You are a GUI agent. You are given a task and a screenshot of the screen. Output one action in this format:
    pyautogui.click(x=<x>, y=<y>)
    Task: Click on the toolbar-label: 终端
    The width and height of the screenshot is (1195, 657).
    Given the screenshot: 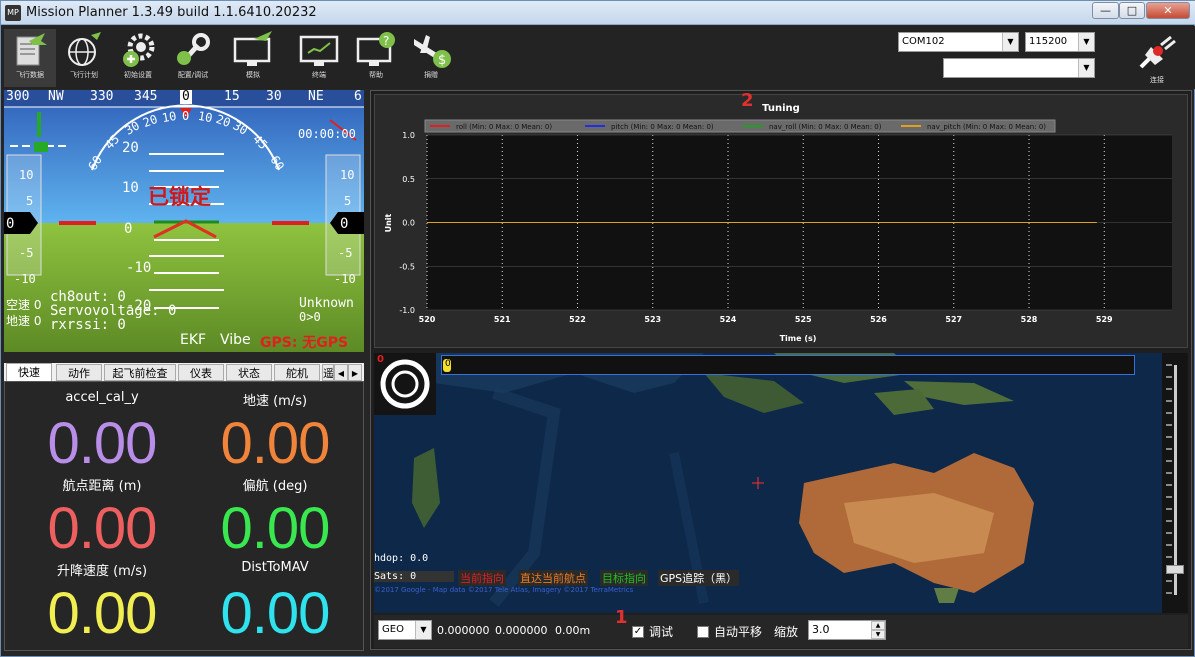 What is the action you would take?
    pyautogui.click(x=319, y=75)
    